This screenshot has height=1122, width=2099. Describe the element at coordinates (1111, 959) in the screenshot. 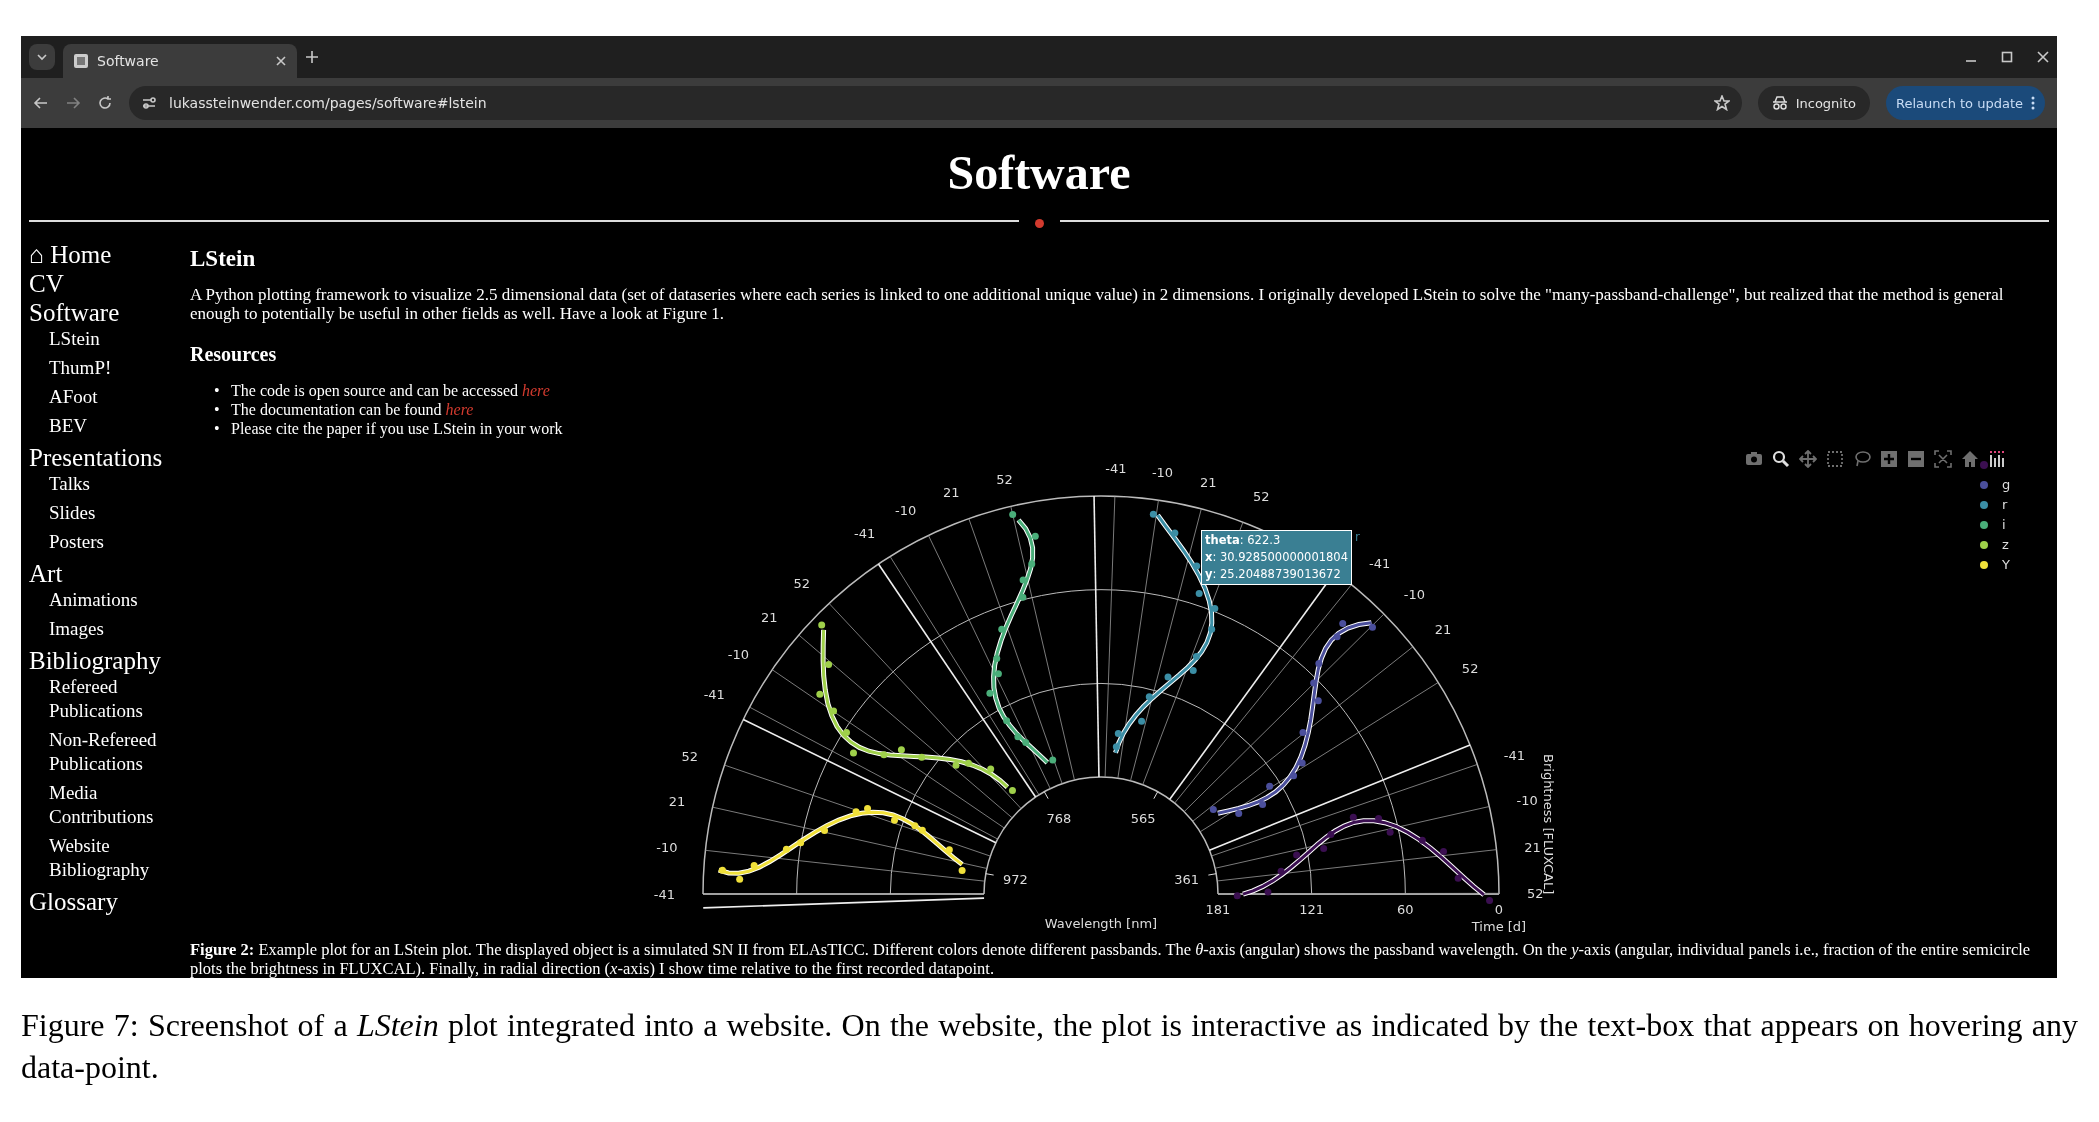

I see `figure-caption: Figure 2: Example plot for an LStein plot. The displayed object is a simulated SN II from ELAsTICC. Different colors denote different passbands. The θ-axis (angular) shows the passband wavelength. On the y-axis (angular, individual panels i.e., fraction of the entire semicircle plots the brightness in FLUXCAL). Finally, in radial direction (x-axis) I show time relative to the first recorded datapoint.` at that location.